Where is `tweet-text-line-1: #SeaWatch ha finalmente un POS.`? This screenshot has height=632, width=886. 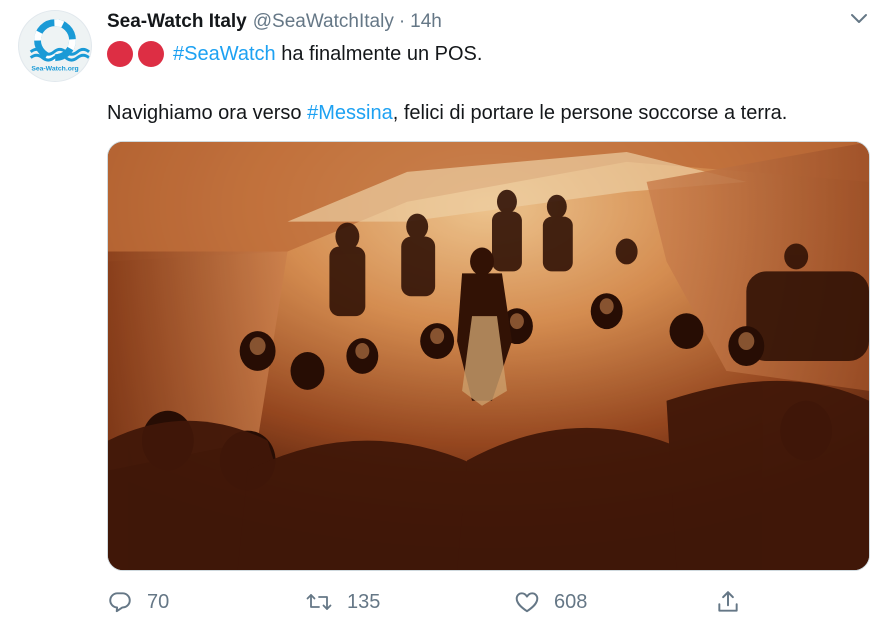
tweet-text-line-1: #SeaWatch ha finalmente un POS. is located at coordinates (294, 54).